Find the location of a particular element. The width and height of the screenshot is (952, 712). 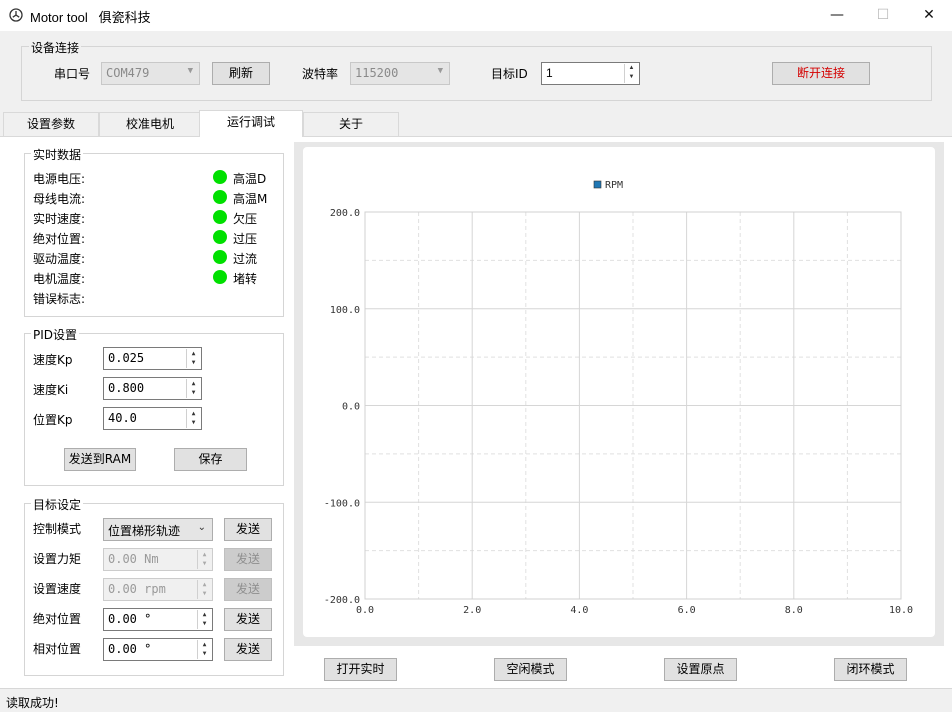

target-id-value: 1 is located at coordinates (549, 73).